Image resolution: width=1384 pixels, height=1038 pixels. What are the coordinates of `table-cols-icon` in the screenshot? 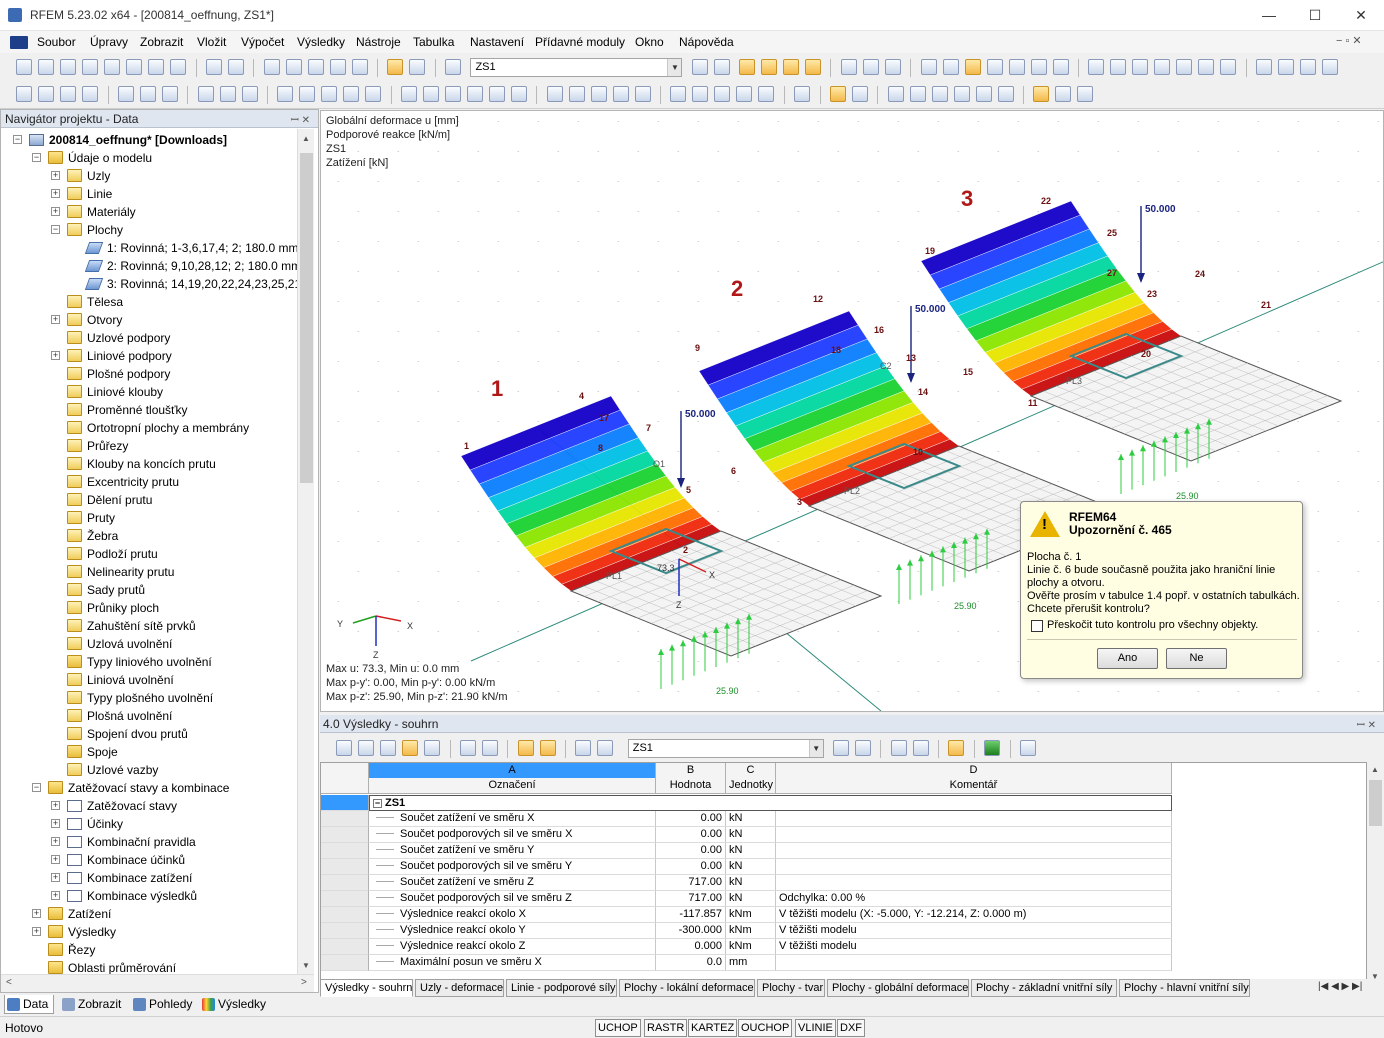 It's located at (583, 748).